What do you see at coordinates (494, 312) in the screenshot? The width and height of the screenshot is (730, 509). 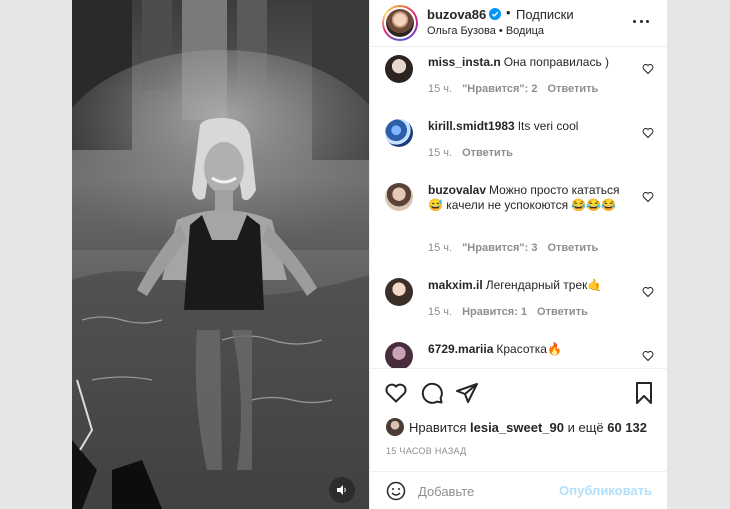 I see `comment-likes: Нравится: 1` at bounding box center [494, 312].